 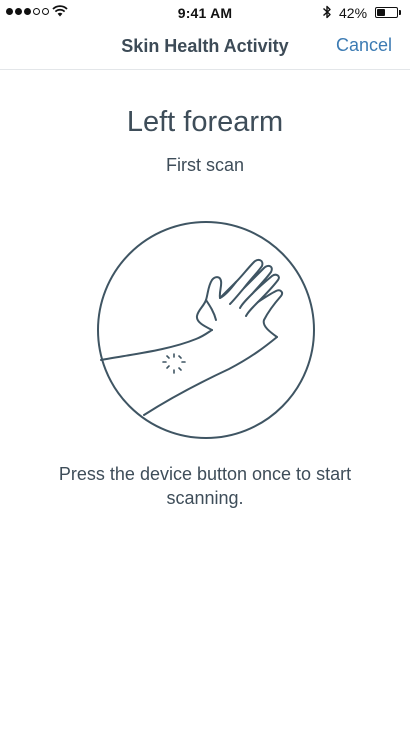 I want to click on navigation-bar: Skin Health Activity Cancel, so click(x=205, y=48).